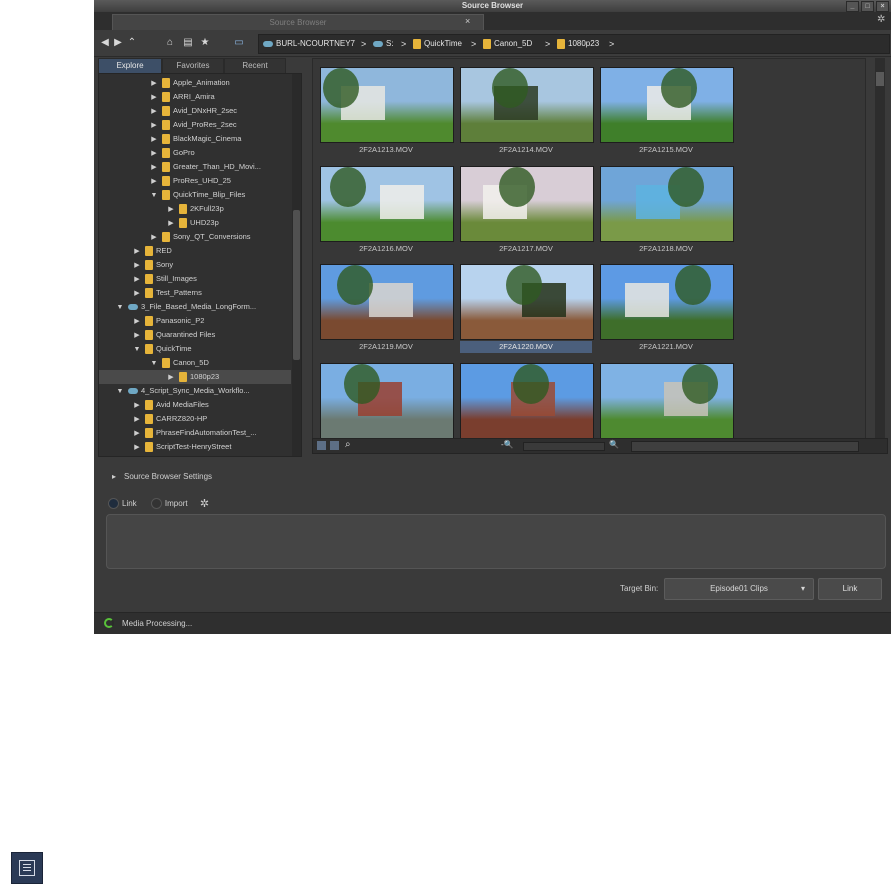 The image size is (891, 884). Describe the element at coordinates (195, 153) in the screenshot. I see `tree-item: ▶ GoPro` at that location.